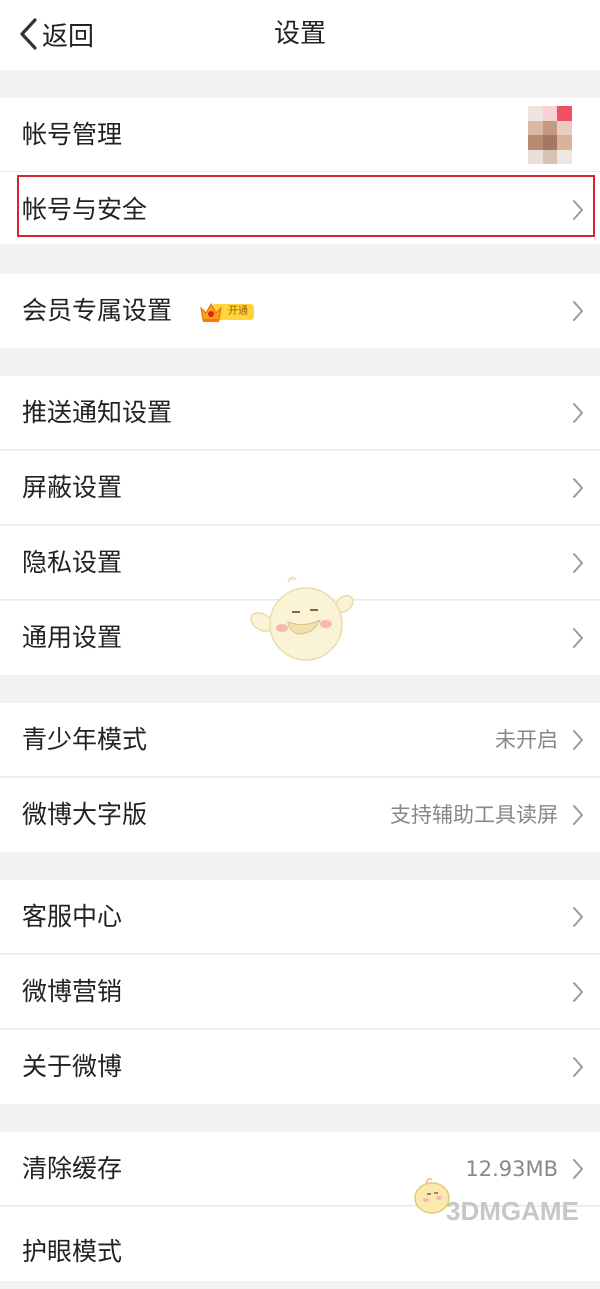 The image size is (600, 1289). What do you see at coordinates (211, 312) in the screenshot?
I see `crown-icon` at bounding box center [211, 312].